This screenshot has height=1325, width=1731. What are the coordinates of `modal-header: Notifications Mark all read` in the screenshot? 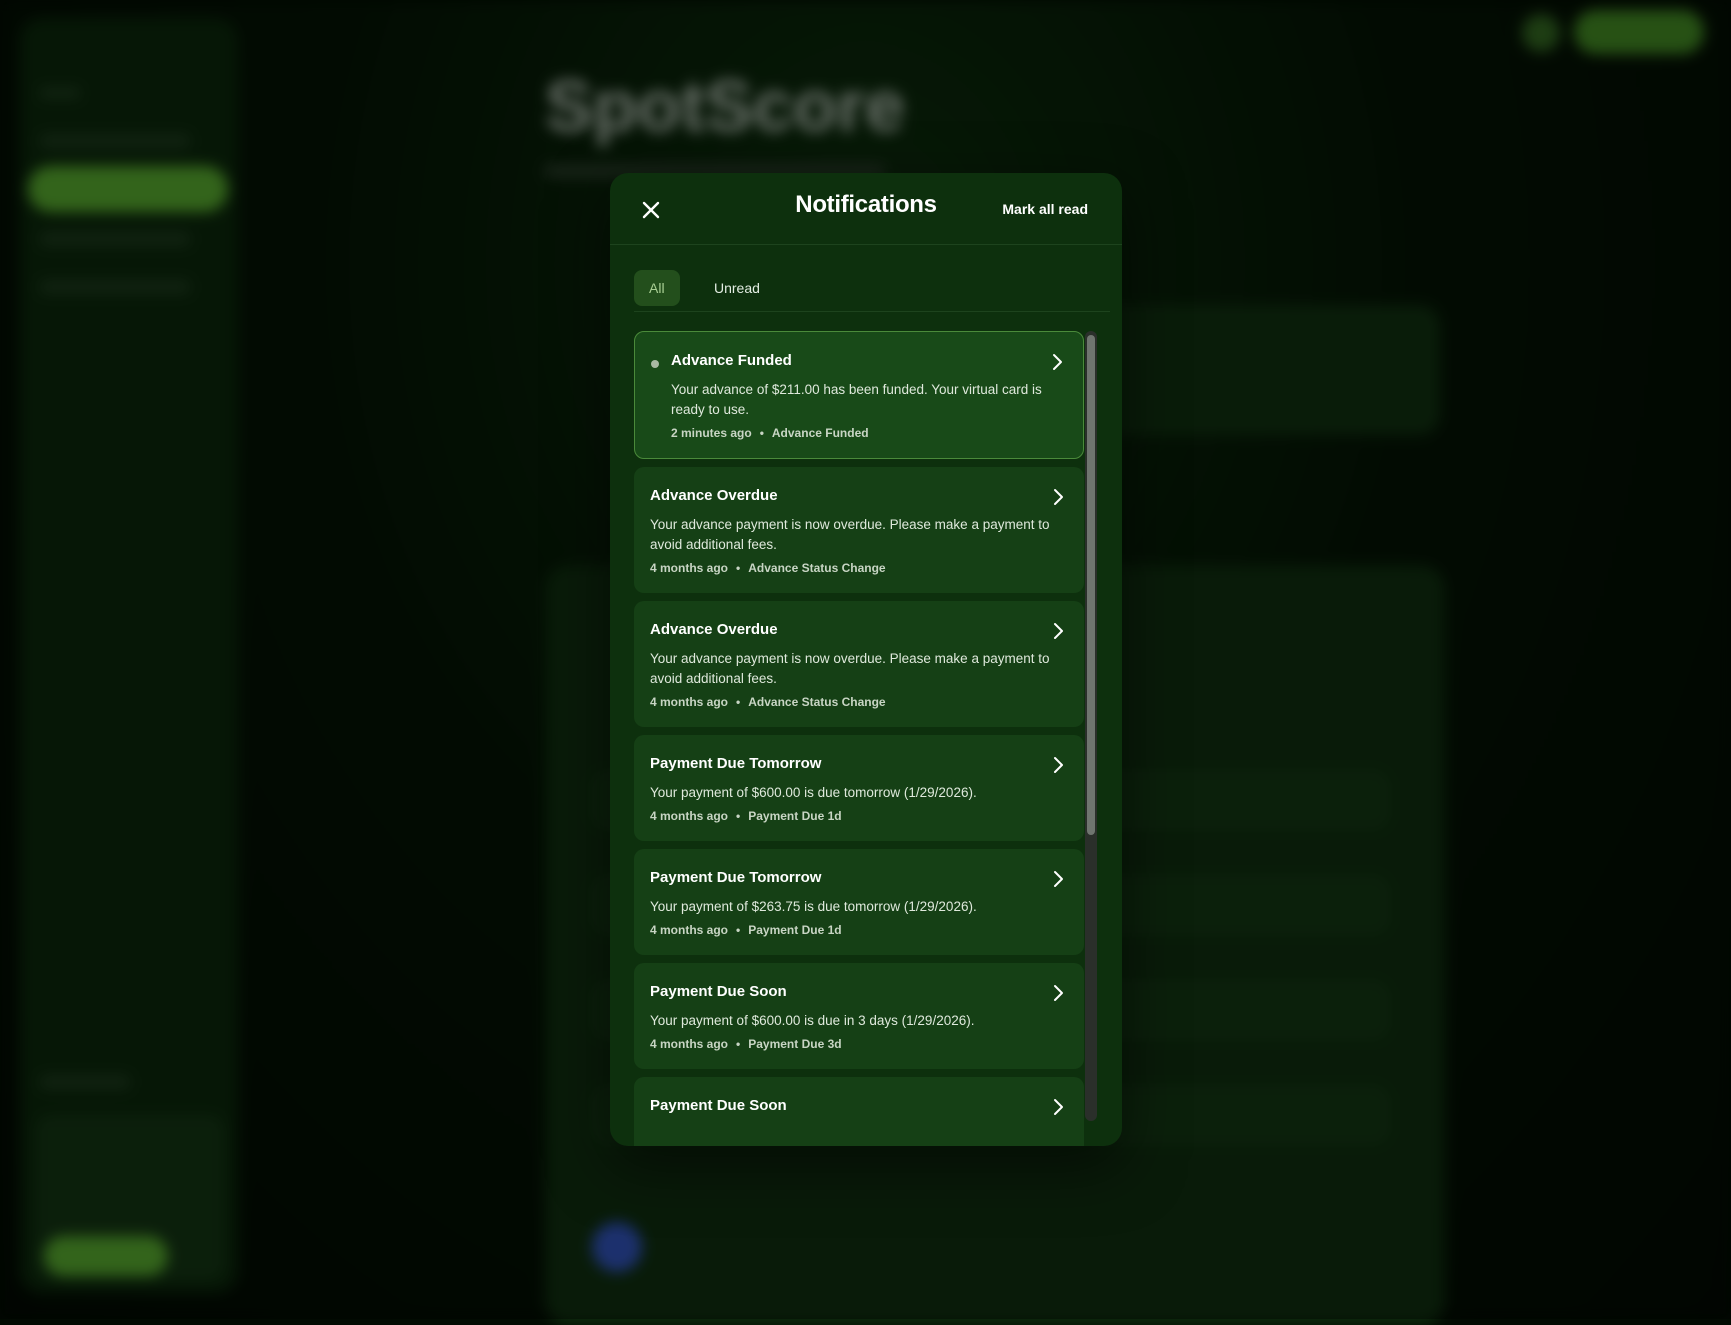 It's located at (866, 209).